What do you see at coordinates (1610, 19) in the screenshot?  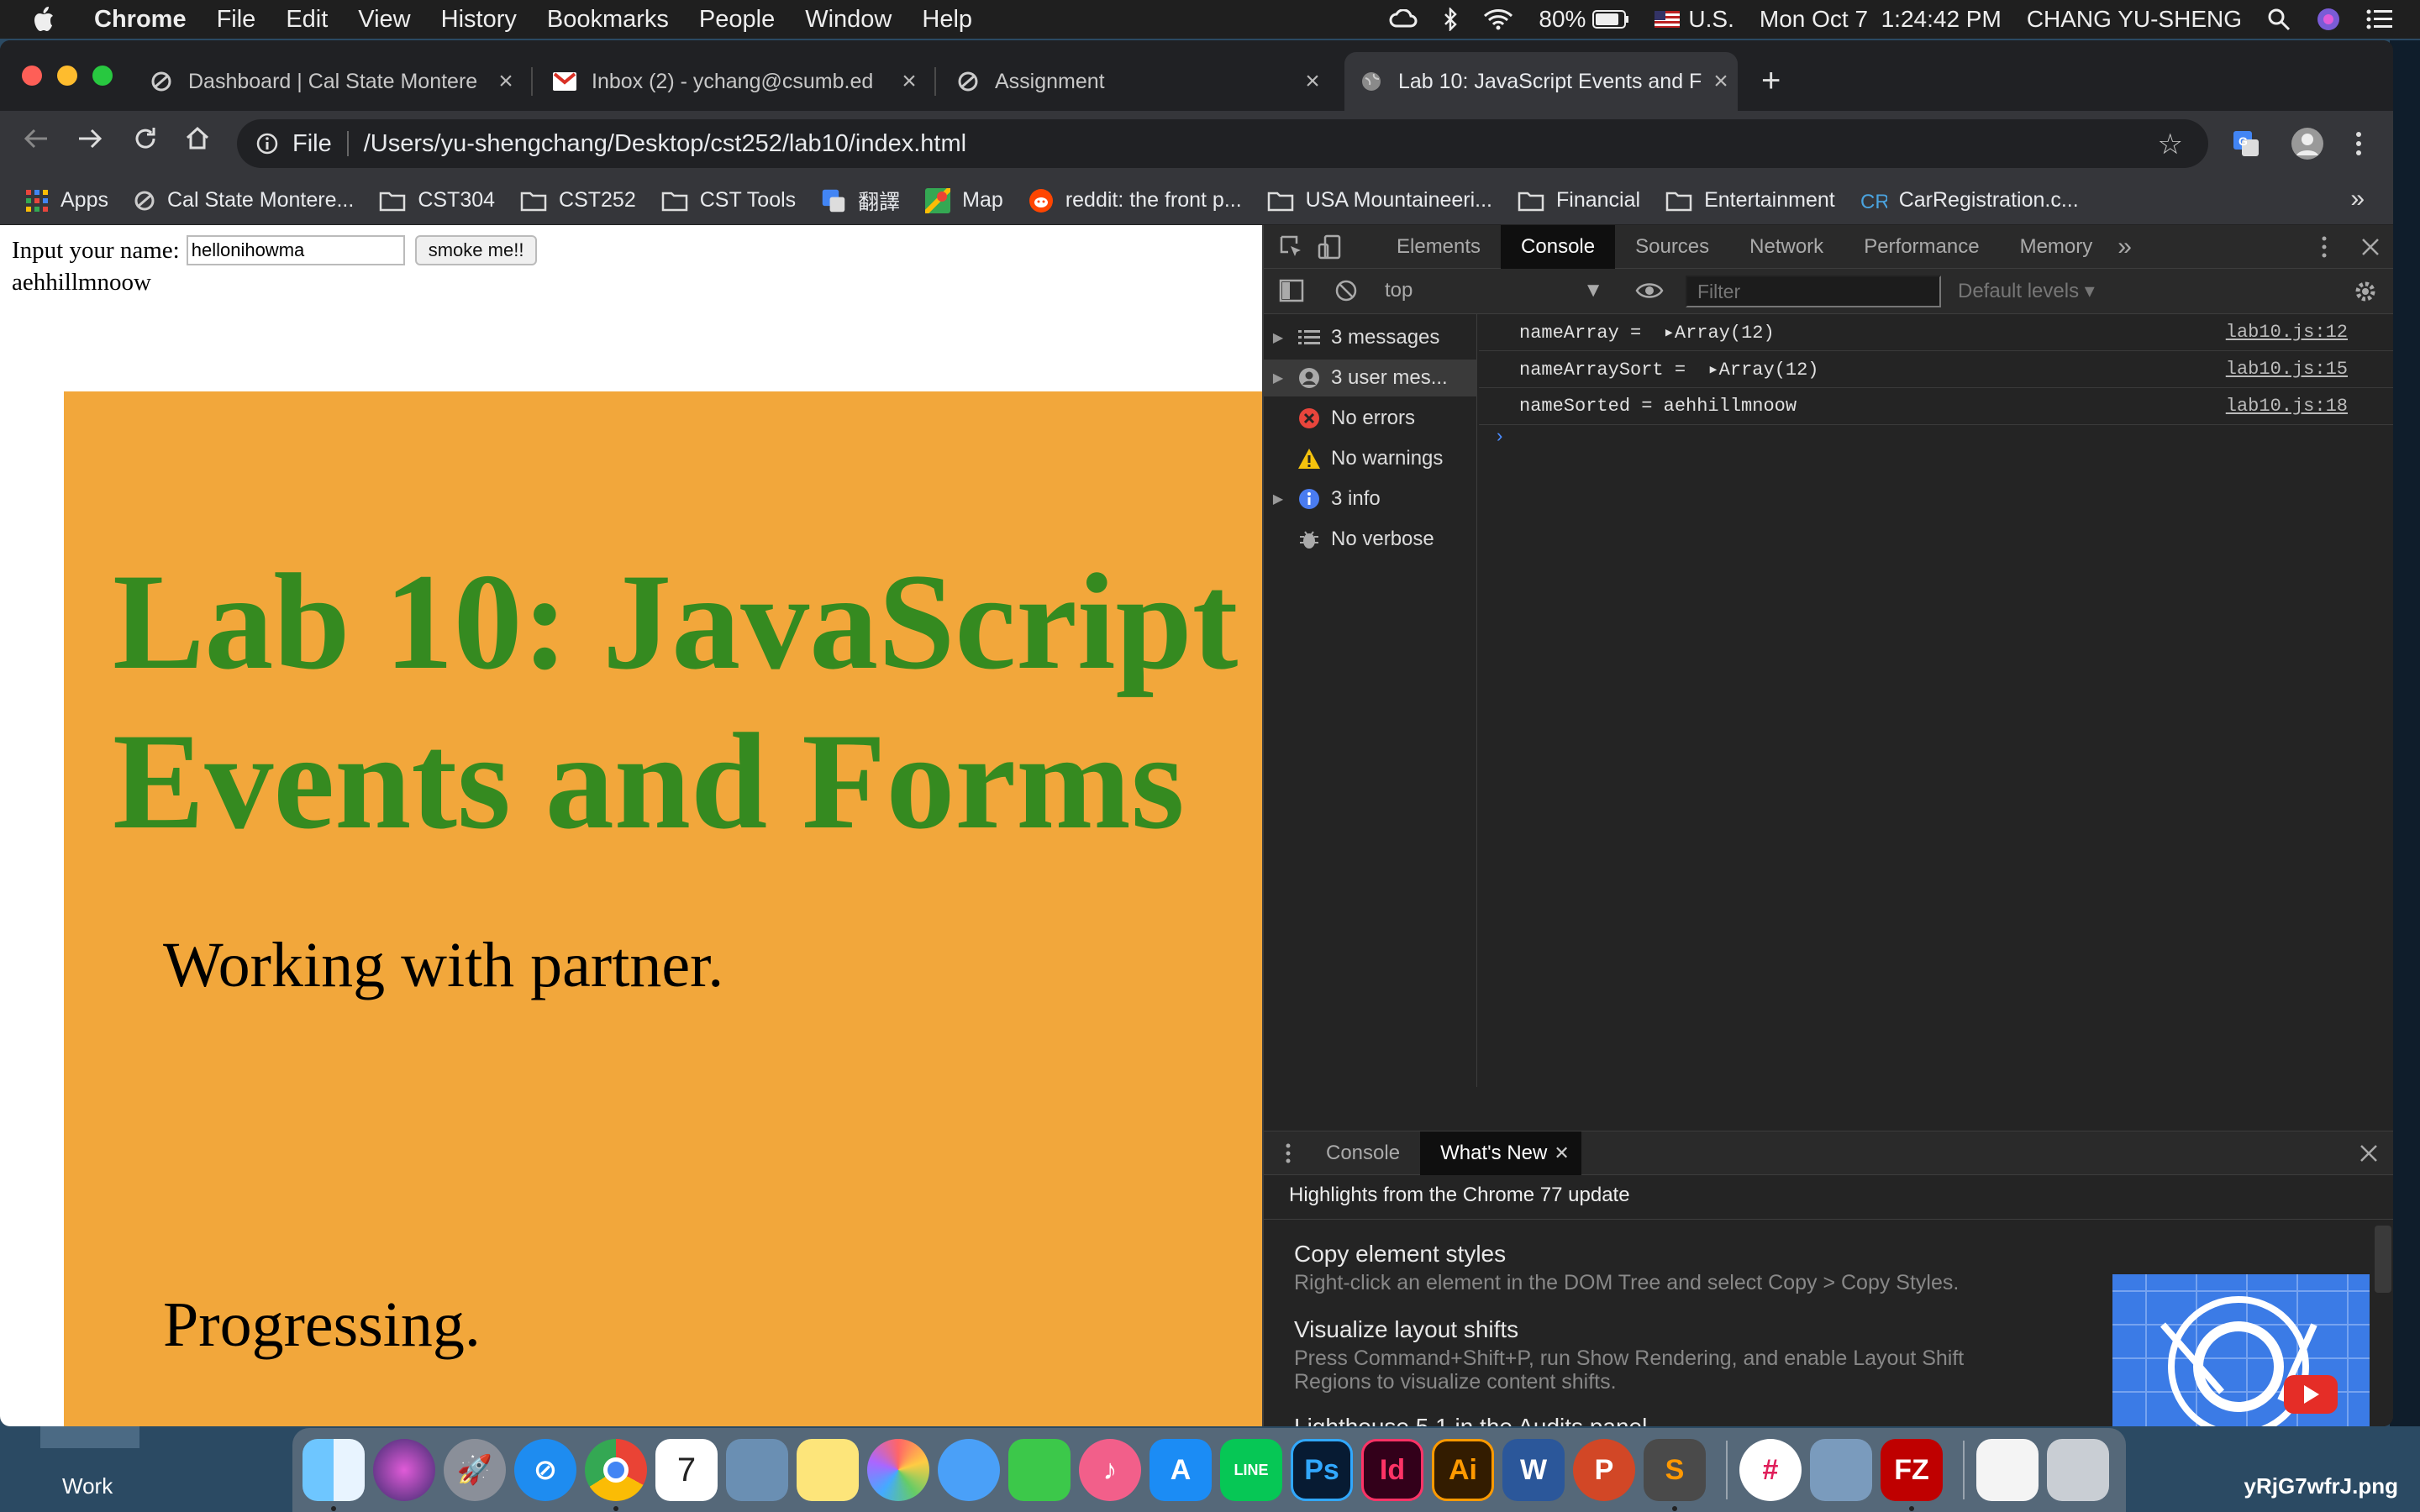 I see `battery-icon` at bounding box center [1610, 19].